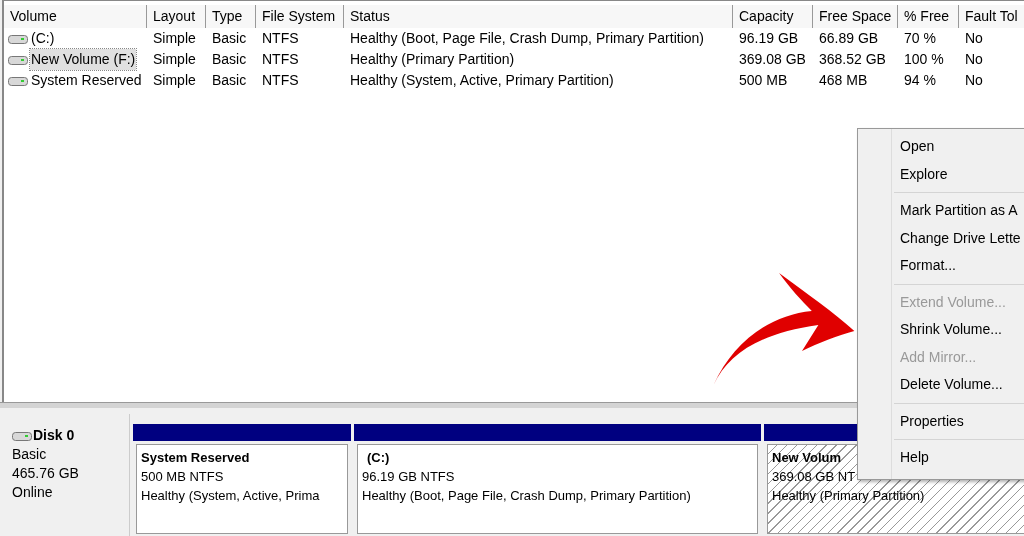 This screenshot has height=536, width=1024. I want to click on table-cell: 66.89 GB, so click(849, 38).